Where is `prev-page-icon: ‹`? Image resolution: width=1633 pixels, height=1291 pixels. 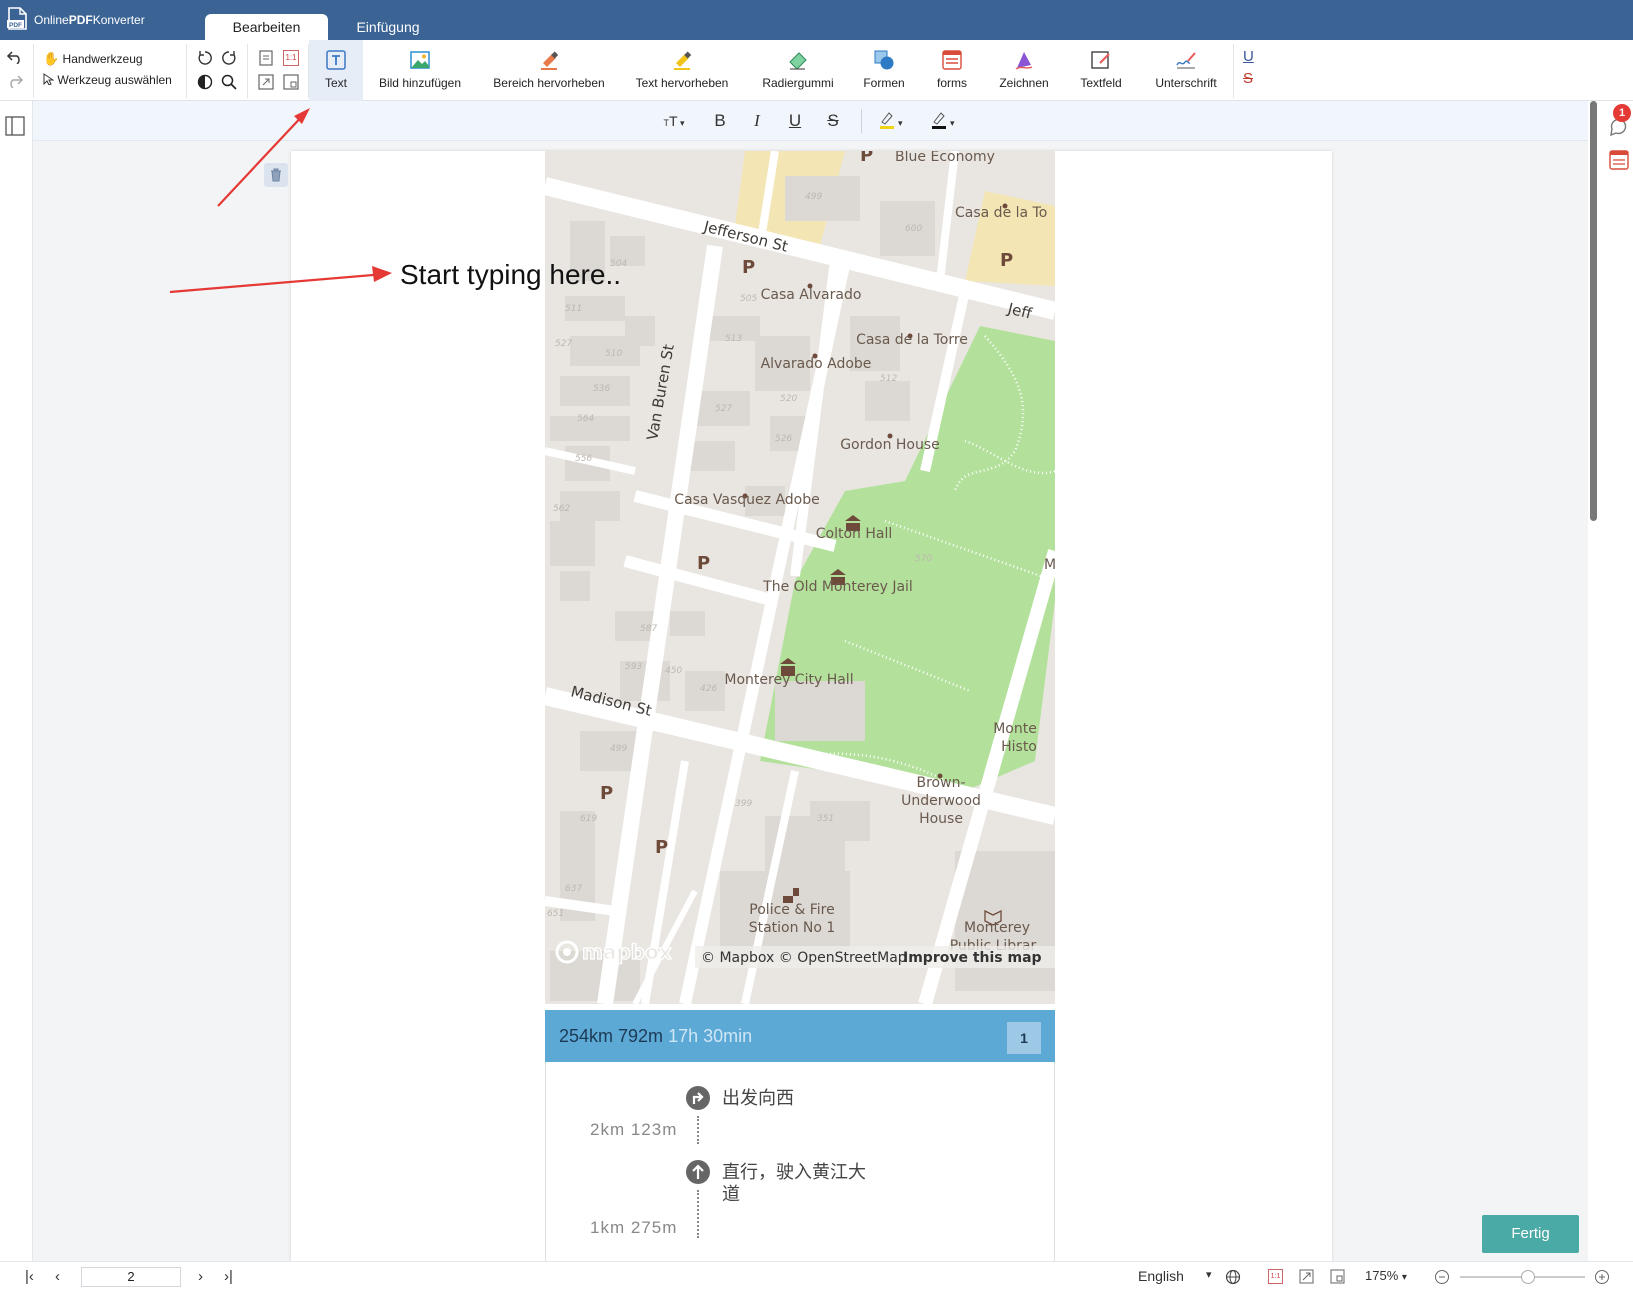 prev-page-icon: ‹ is located at coordinates (57, 1276).